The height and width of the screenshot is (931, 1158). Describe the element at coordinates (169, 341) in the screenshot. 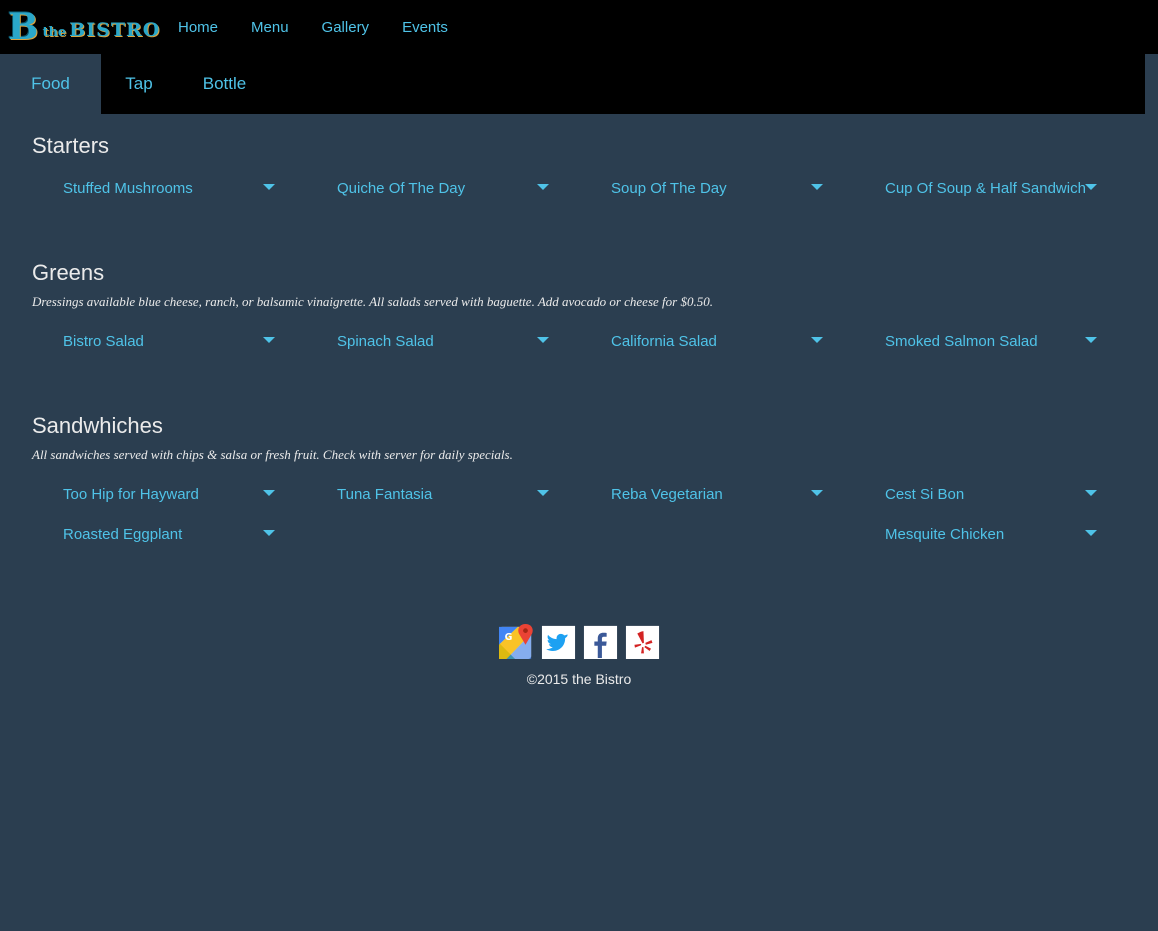

I see `menu-item-bistro-salad: Bistro Salad` at that location.